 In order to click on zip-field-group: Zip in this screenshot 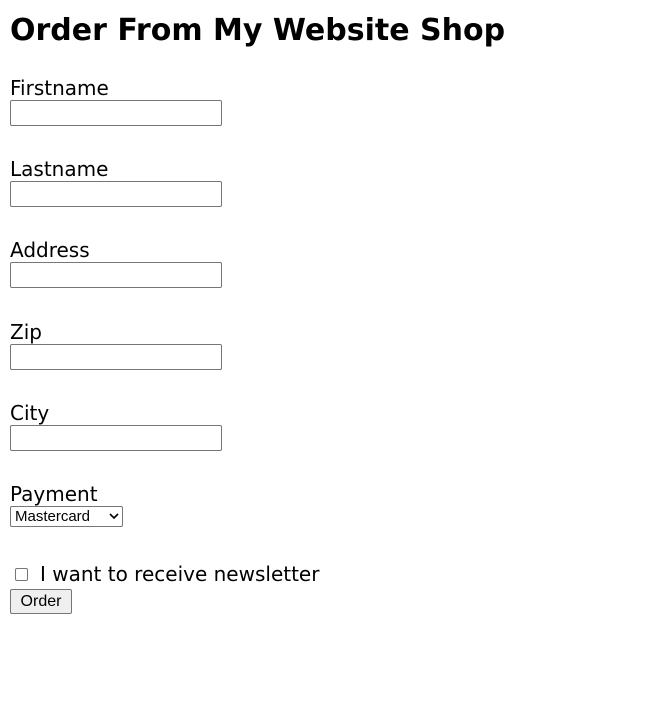, I will do `click(160, 345)`.